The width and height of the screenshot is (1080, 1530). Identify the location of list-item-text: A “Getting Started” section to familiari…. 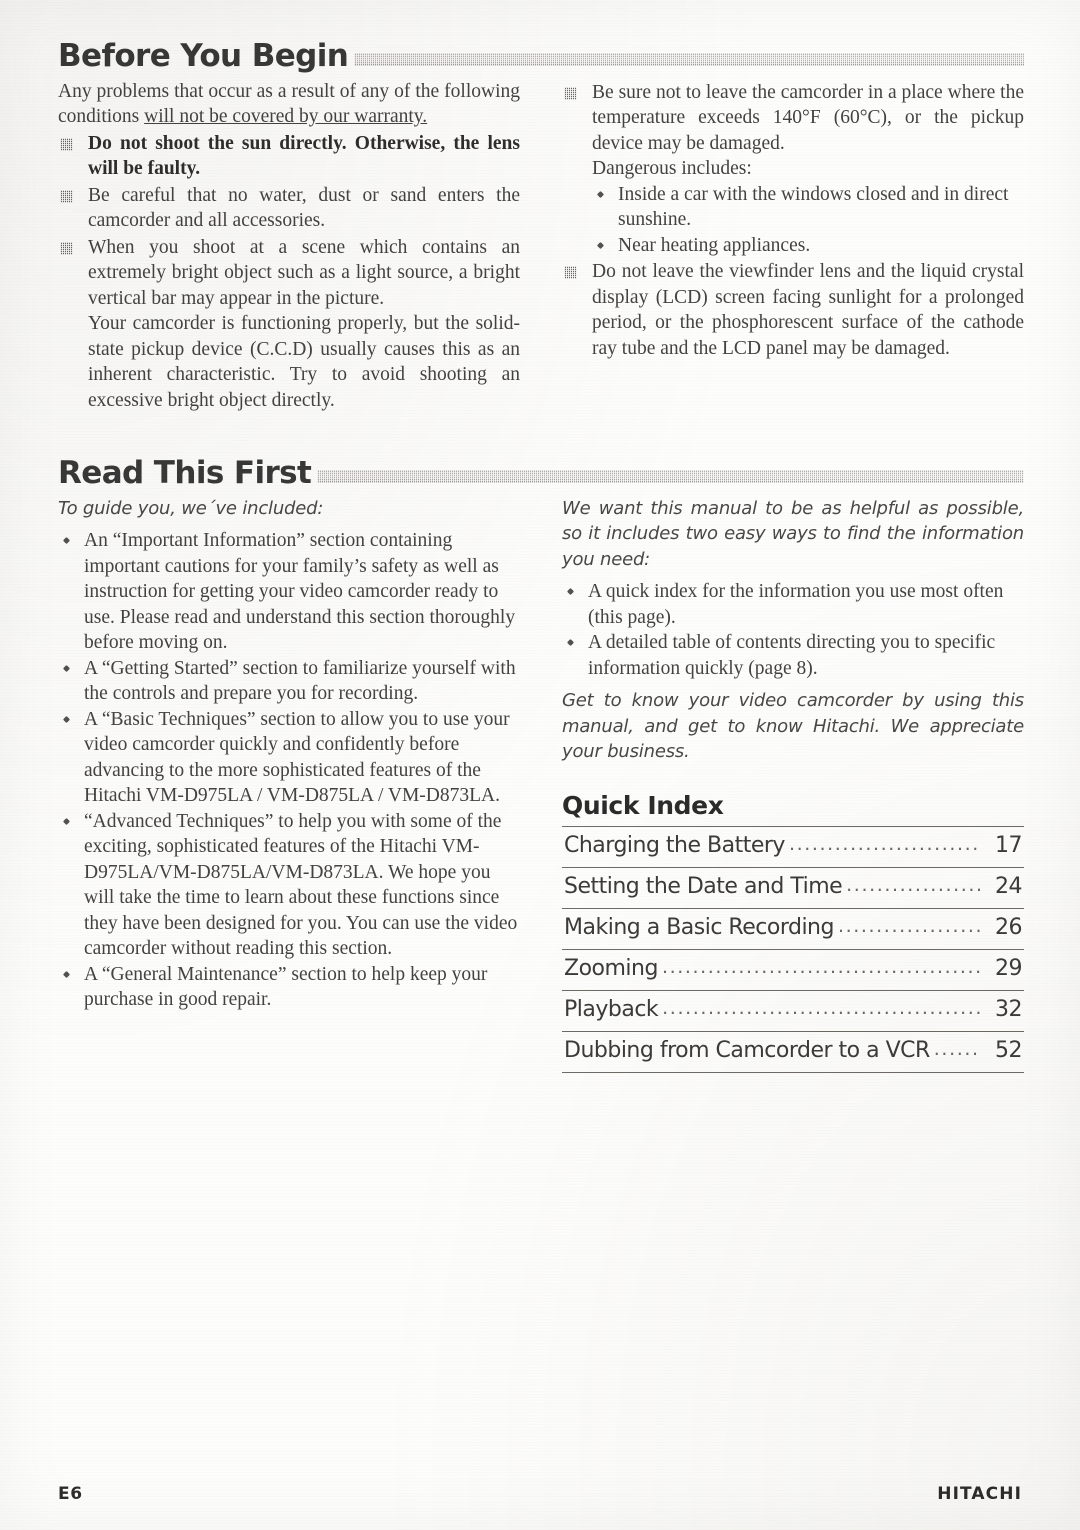
(300, 681).